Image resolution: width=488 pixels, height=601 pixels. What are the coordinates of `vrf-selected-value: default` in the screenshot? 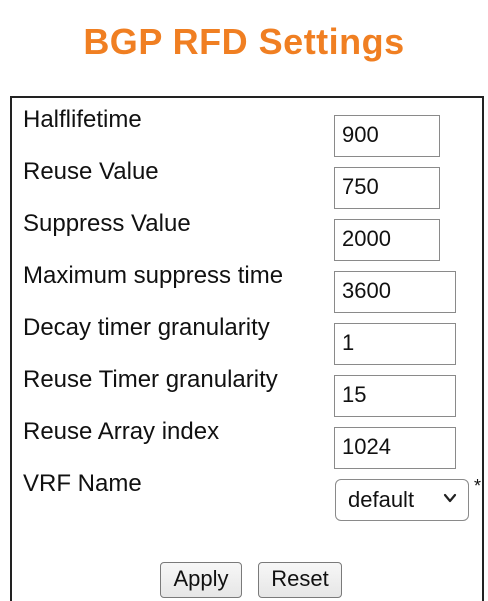 It's located at (381, 499).